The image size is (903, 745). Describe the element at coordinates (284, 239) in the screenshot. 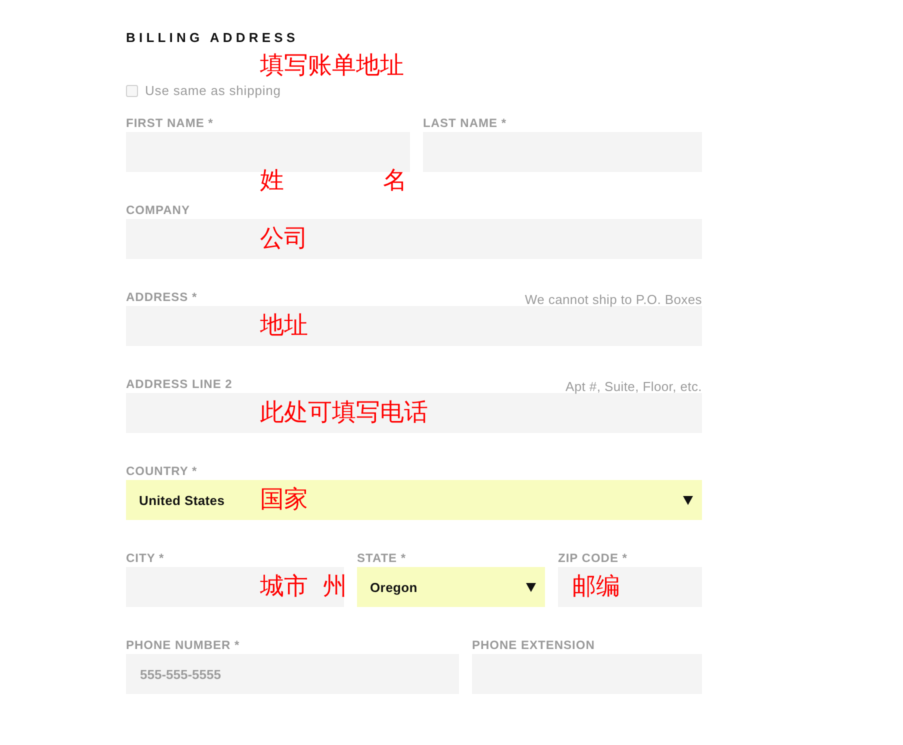

I see `annotation-text: 公司` at that location.